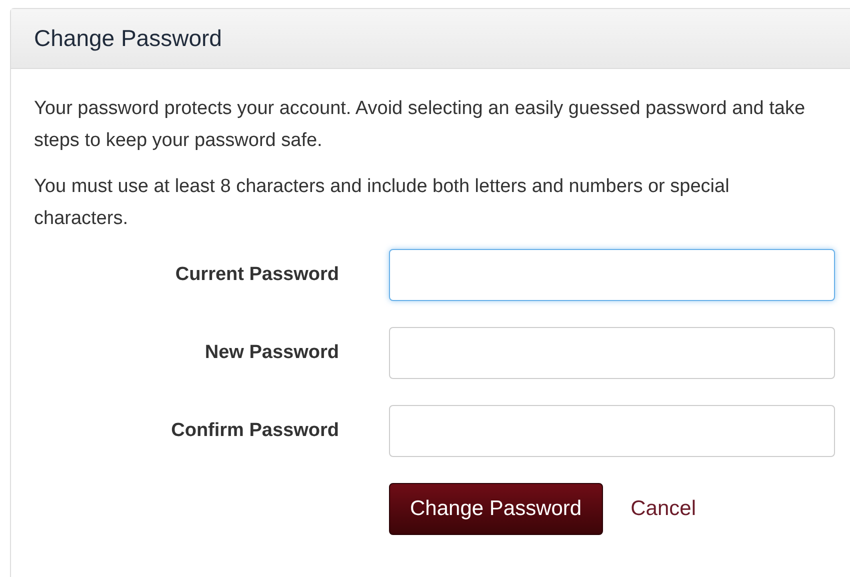 The image size is (850, 577). I want to click on field-label: Confirm Password, so click(254, 430).